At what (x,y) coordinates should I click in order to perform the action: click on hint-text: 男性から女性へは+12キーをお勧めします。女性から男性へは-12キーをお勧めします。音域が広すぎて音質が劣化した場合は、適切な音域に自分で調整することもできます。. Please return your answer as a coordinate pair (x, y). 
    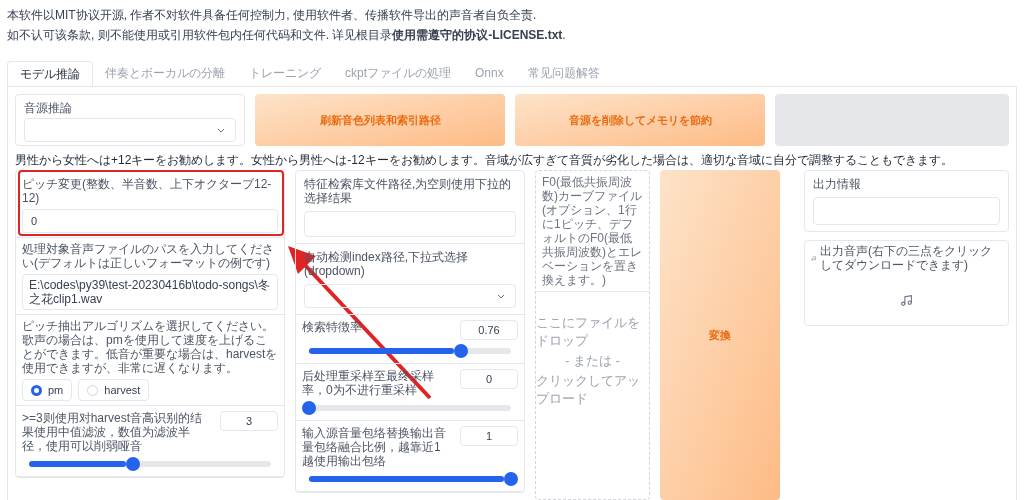
    Looking at the image, I should click on (484, 160).